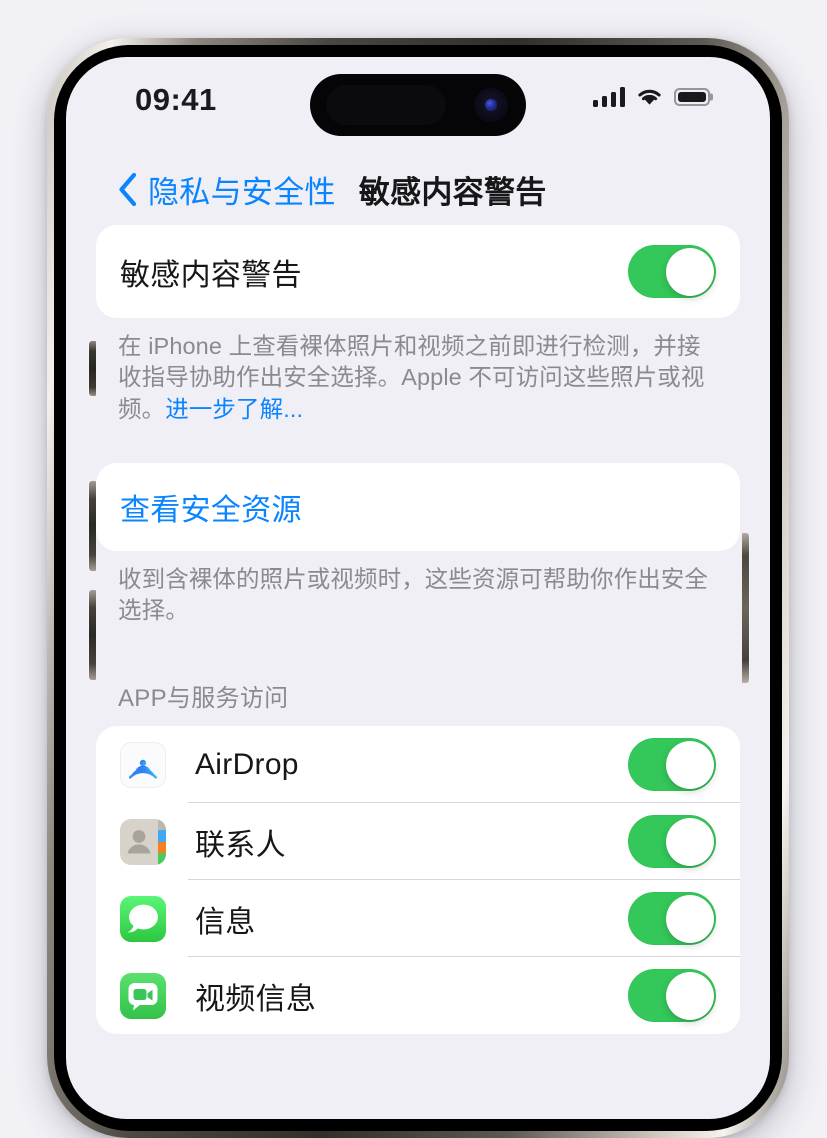 This screenshot has width=827, height=1138. Describe the element at coordinates (711, 97) in the screenshot. I see `battery-tip` at that location.